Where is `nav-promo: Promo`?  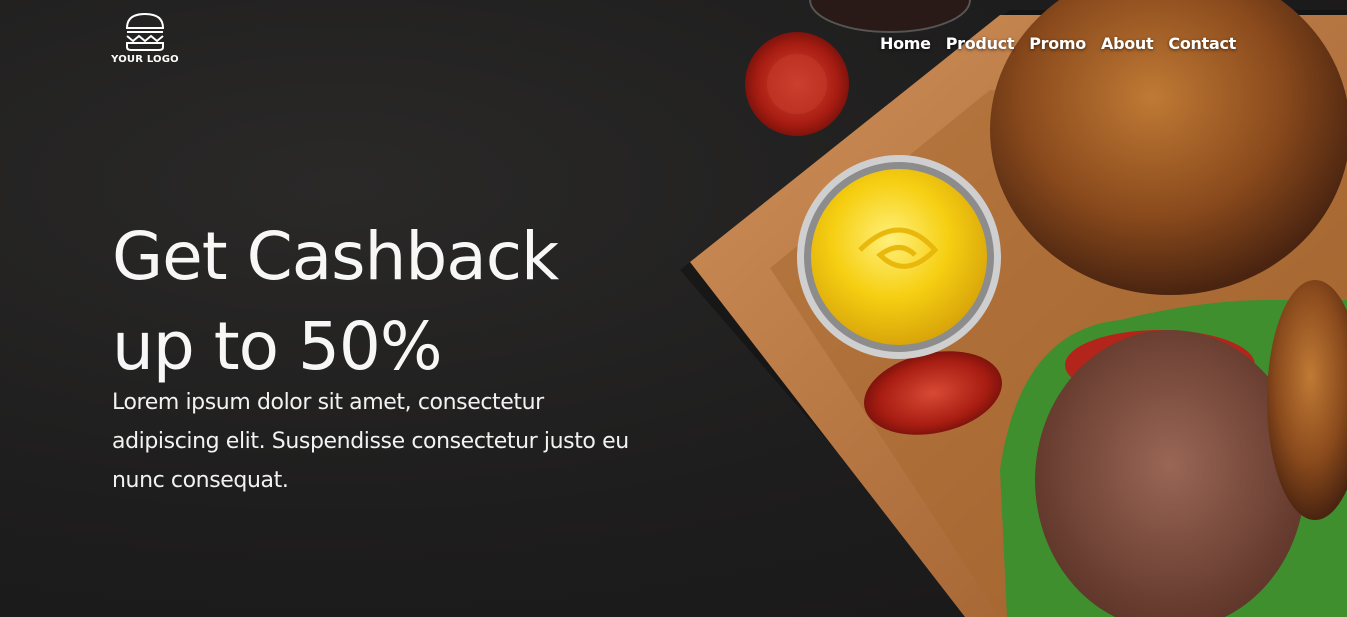 nav-promo: Promo is located at coordinates (1057, 43).